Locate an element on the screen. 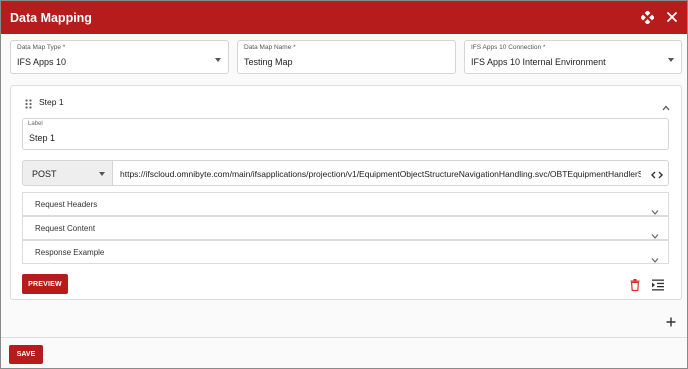 Image resolution: width=688 pixels, height=369 pixels. section-label: Request Headers is located at coordinates (66, 204).